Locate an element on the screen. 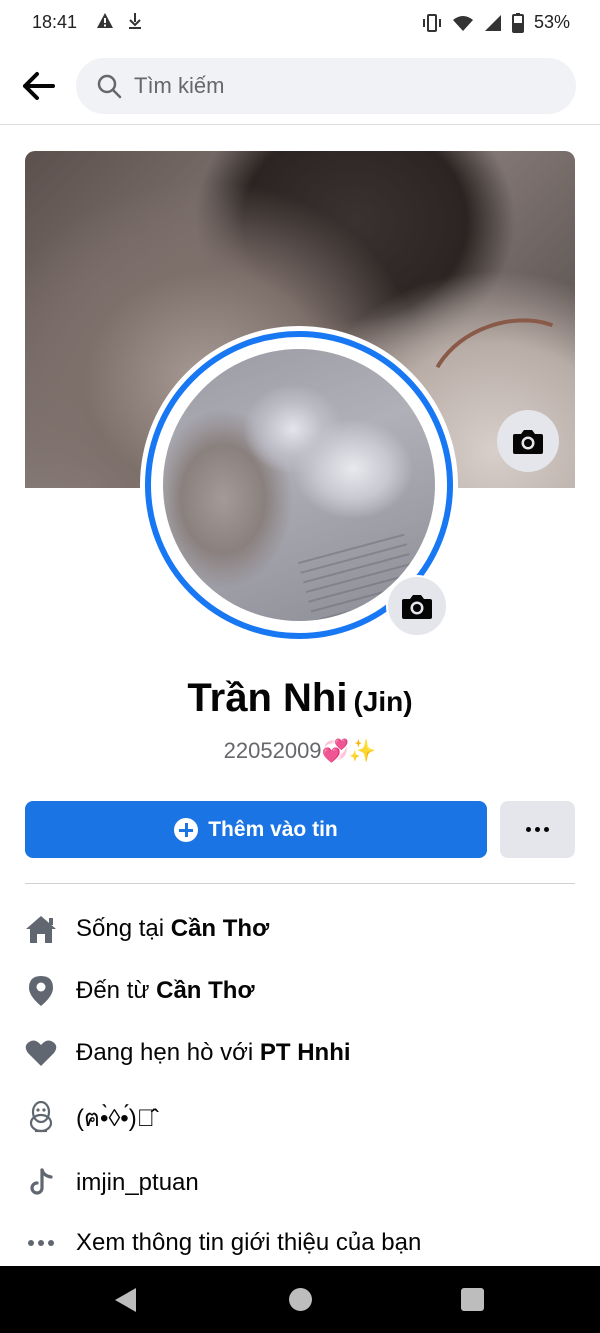  status-left-icons is located at coordinates (119, 21).